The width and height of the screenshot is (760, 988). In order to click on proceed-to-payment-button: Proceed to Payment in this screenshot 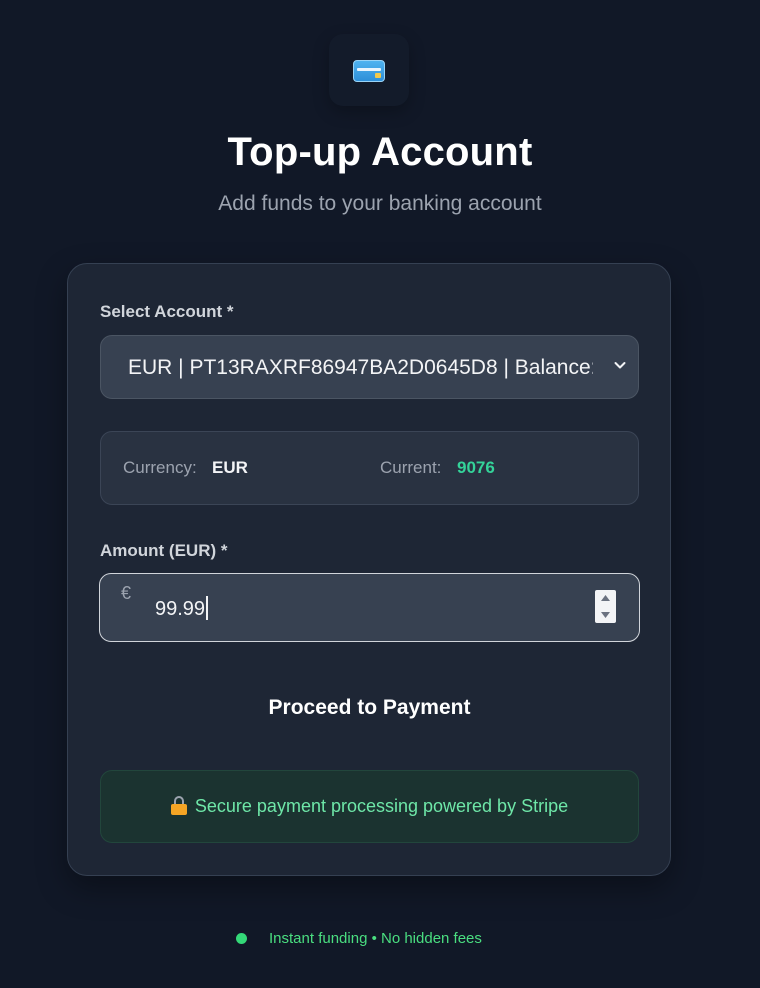, I will do `click(369, 708)`.